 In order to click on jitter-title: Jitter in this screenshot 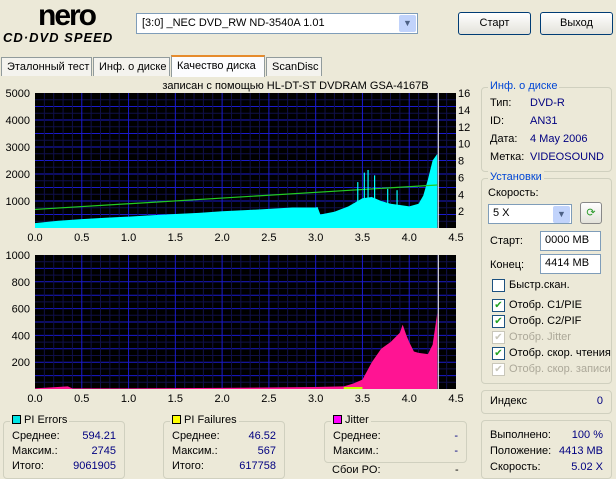, I will do `click(357, 420)`.